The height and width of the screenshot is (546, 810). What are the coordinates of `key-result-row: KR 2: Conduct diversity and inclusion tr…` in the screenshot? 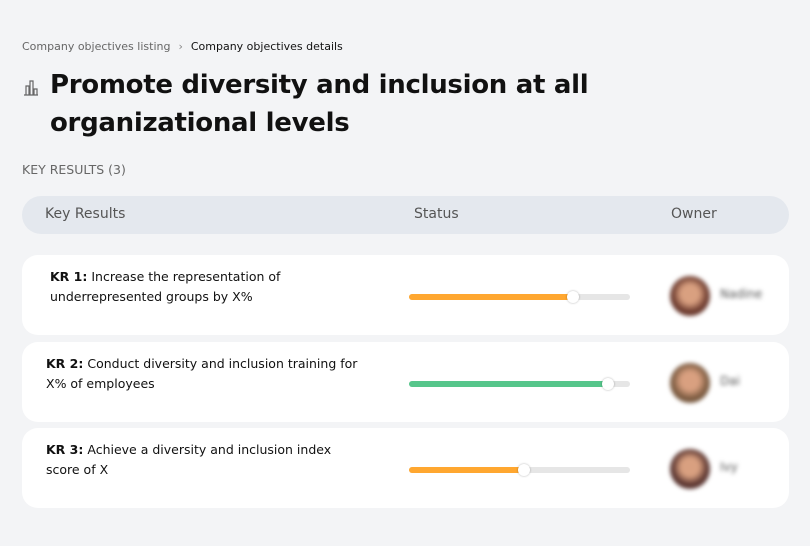 It's located at (405, 382).